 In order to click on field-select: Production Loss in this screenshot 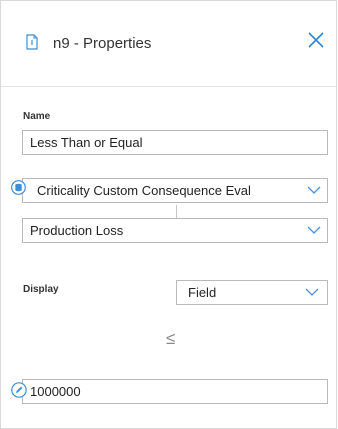, I will do `click(175, 230)`.